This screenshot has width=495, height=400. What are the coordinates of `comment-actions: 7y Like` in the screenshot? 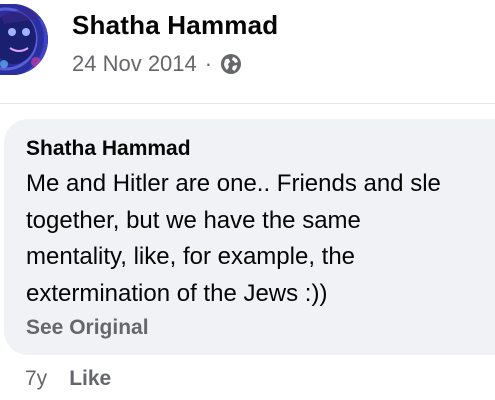 It's located at (68, 379).